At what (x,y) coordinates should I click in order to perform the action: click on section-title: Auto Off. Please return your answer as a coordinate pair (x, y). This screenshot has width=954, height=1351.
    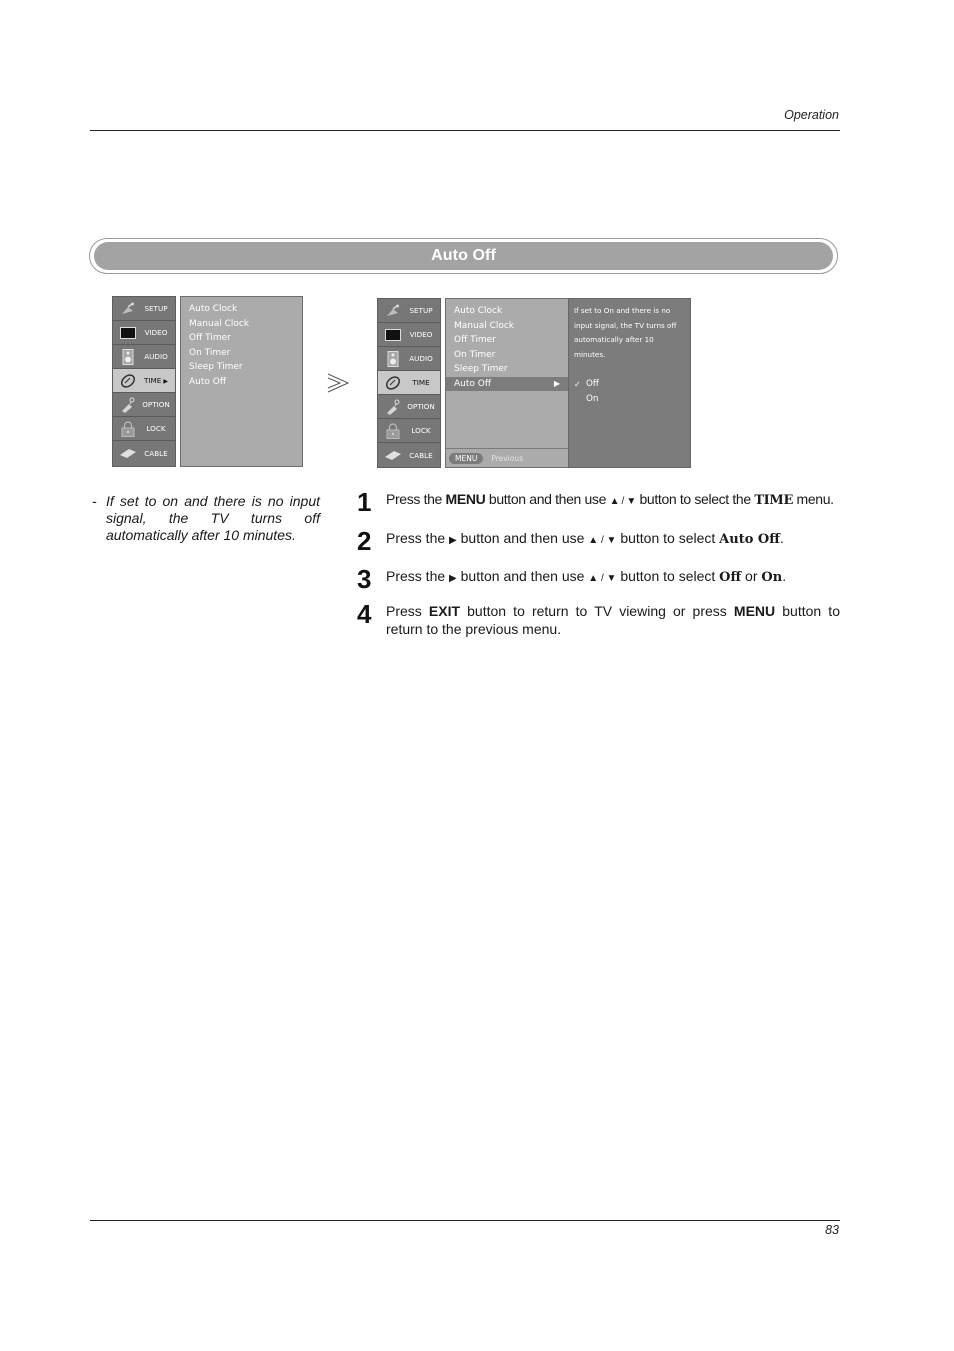
    Looking at the image, I should click on (463, 255).